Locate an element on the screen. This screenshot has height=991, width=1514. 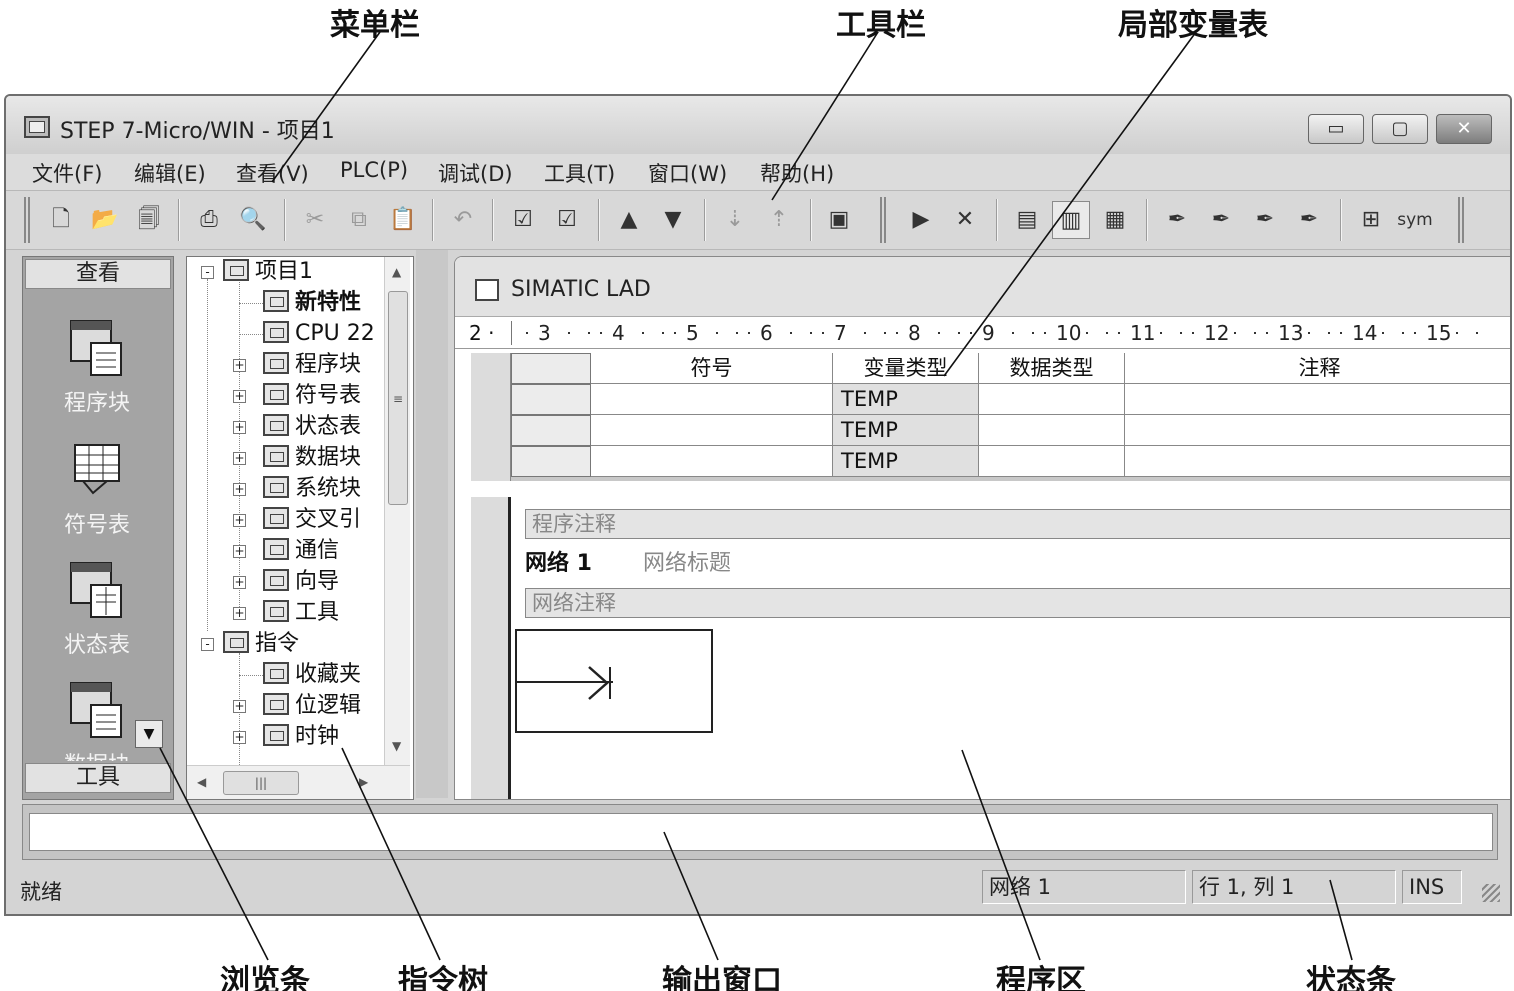
ladder-rung-cursor is located at coordinates (614, 681).